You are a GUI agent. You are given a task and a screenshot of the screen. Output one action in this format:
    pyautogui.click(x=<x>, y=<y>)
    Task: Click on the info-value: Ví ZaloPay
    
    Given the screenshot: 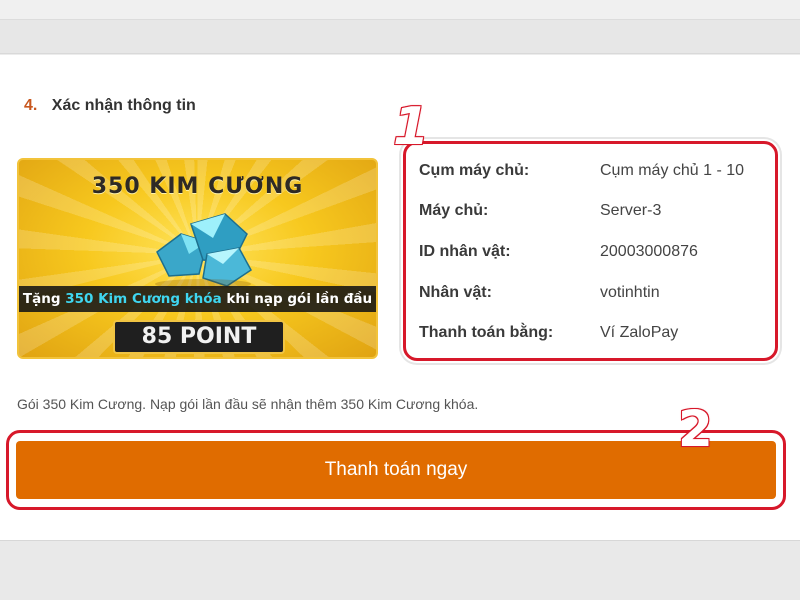 What is the action you would take?
    pyautogui.click(x=639, y=332)
    